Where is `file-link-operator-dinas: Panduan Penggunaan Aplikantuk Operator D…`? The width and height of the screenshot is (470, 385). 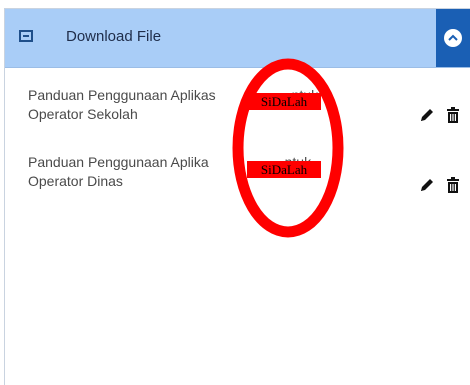 file-link-operator-dinas: Panduan Penggunaan Aplikantuk Operator D… is located at coordinates (208, 172).